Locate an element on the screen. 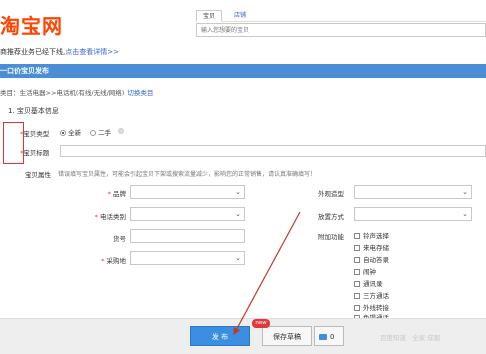  feature-label: 闹钟 is located at coordinates (369, 272).